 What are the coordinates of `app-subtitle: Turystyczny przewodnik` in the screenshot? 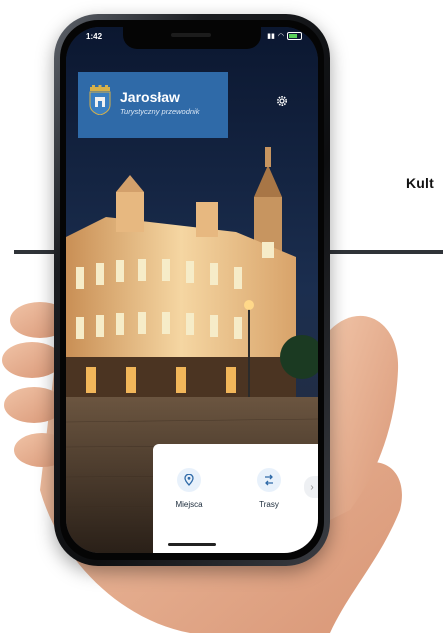 It's located at (160, 111).